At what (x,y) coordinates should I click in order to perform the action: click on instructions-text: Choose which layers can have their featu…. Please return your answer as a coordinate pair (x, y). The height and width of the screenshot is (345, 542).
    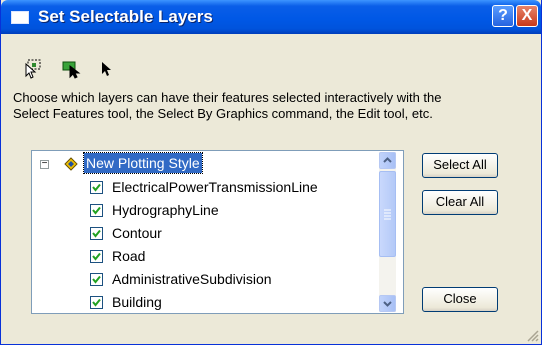
    Looking at the image, I should click on (273, 106).